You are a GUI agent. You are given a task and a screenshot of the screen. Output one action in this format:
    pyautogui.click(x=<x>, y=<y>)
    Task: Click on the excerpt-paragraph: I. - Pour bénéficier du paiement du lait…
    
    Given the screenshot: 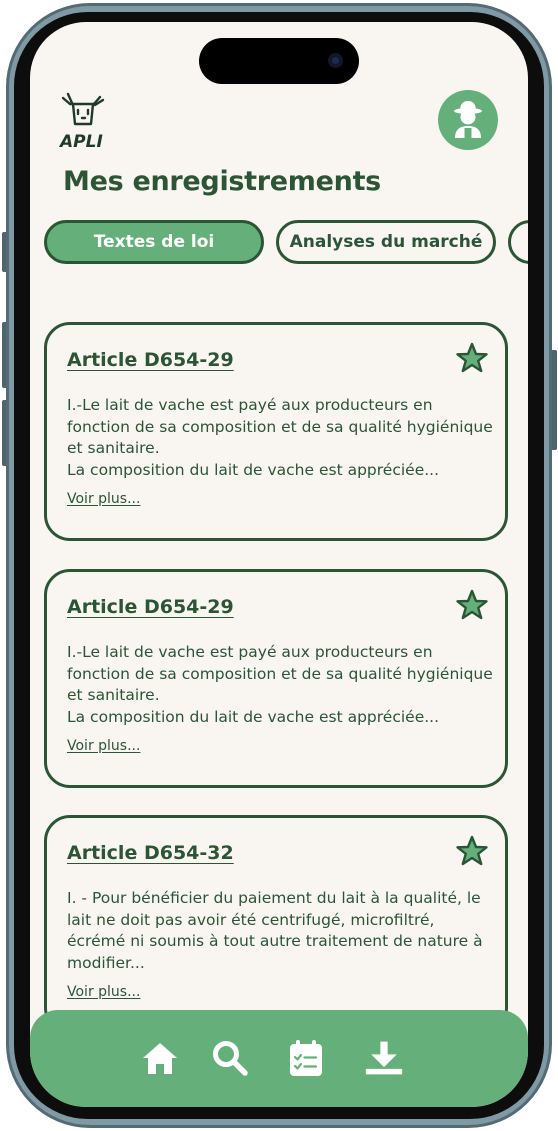 What is the action you would take?
    pyautogui.click(x=275, y=930)
    